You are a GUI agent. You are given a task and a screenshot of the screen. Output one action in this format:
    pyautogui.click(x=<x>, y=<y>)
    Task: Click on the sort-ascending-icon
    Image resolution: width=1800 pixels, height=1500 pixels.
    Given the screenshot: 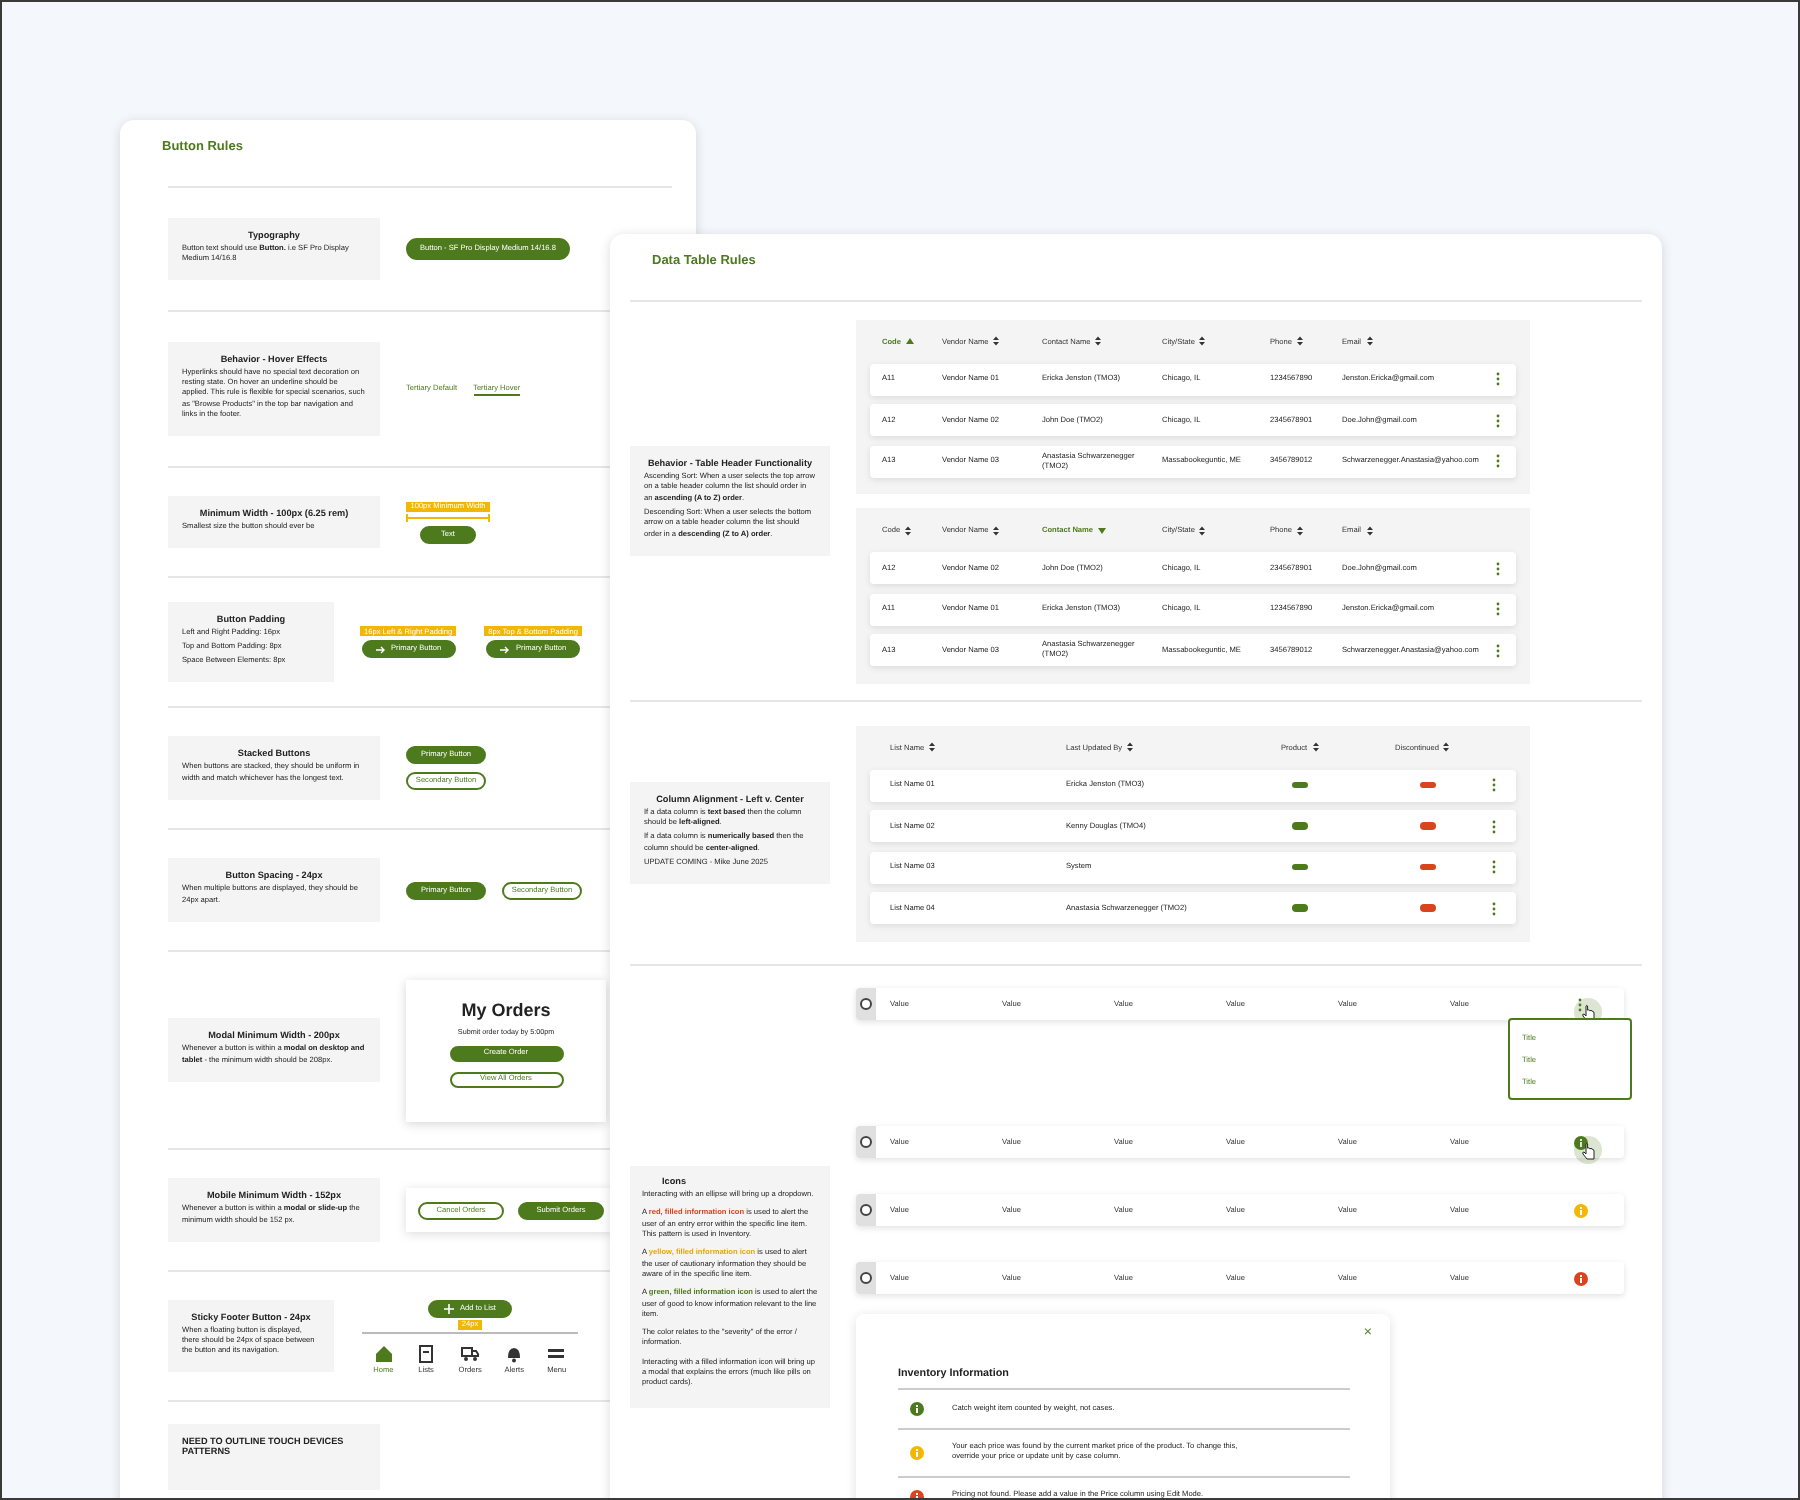 What is the action you would take?
    pyautogui.click(x=909, y=341)
    